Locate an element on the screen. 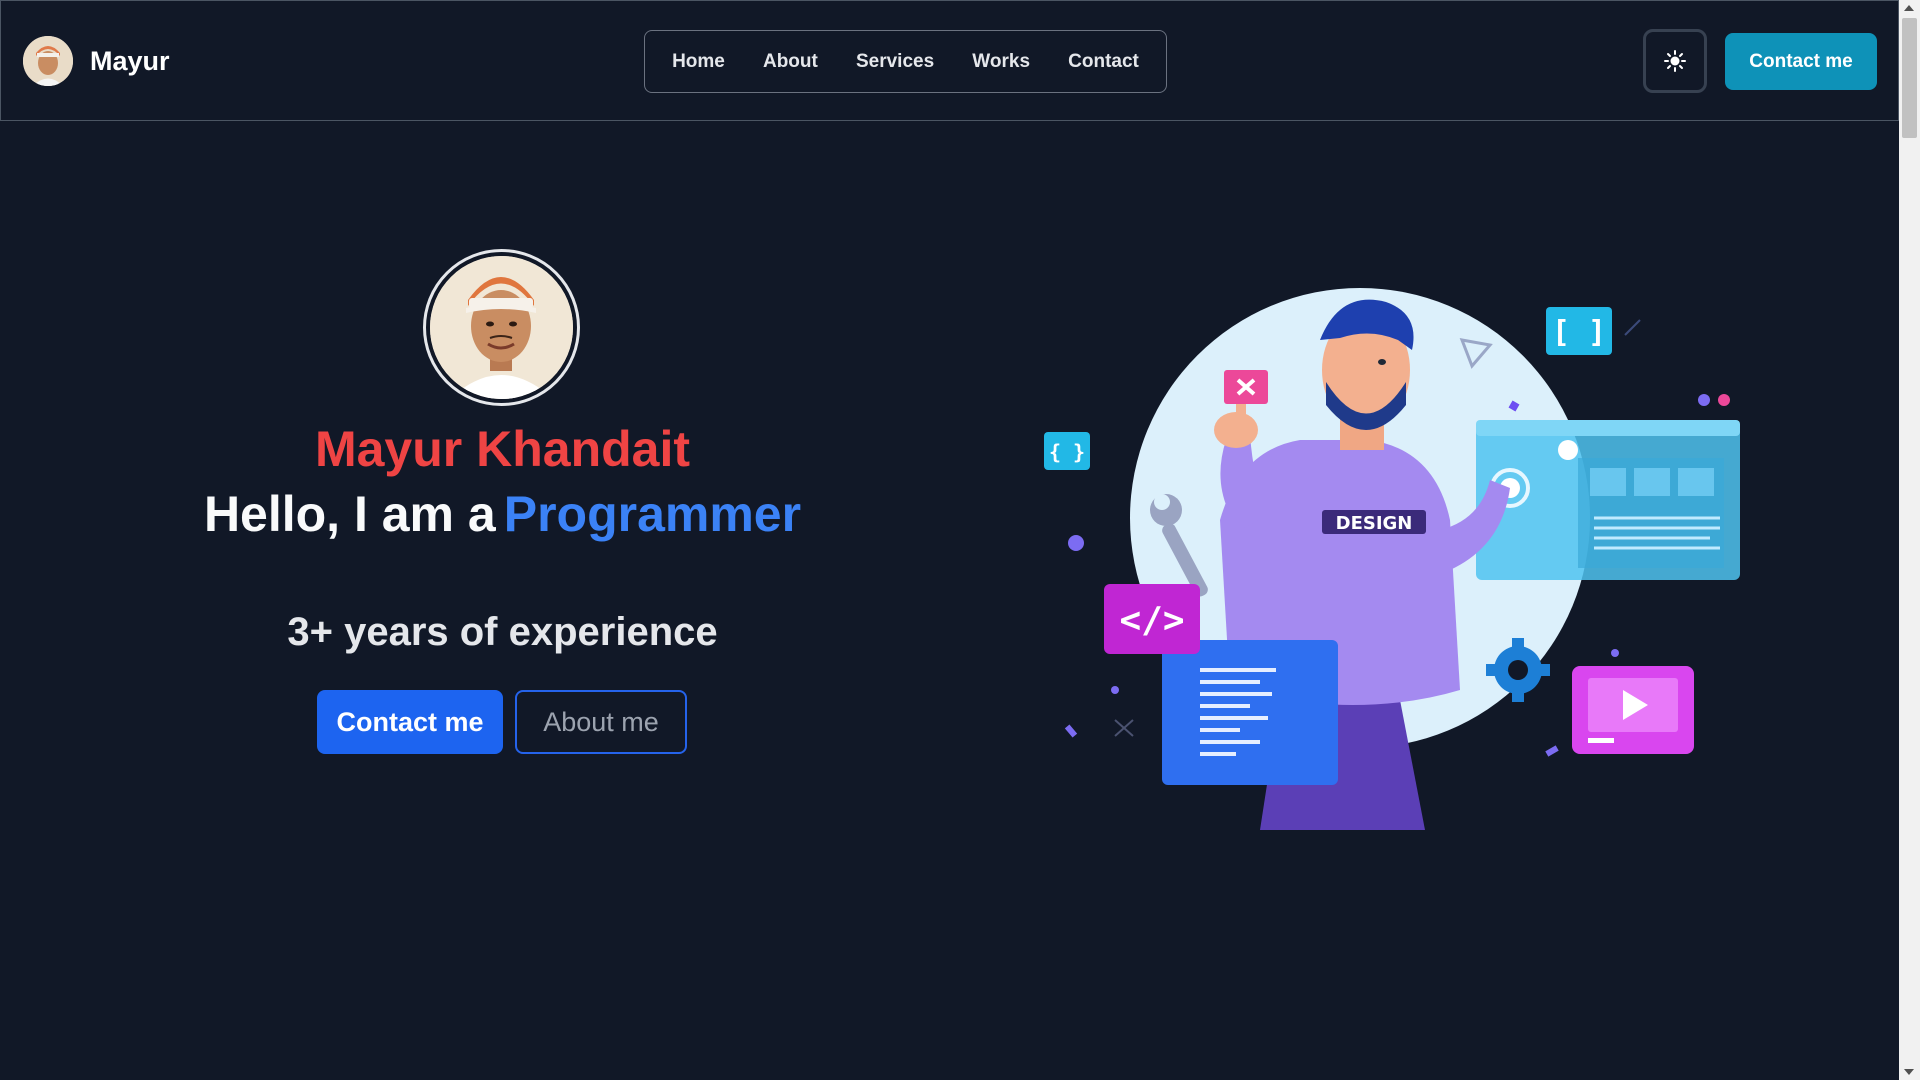 This screenshot has width=1920, height=1080. sun-icon is located at coordinates (1675, 61).